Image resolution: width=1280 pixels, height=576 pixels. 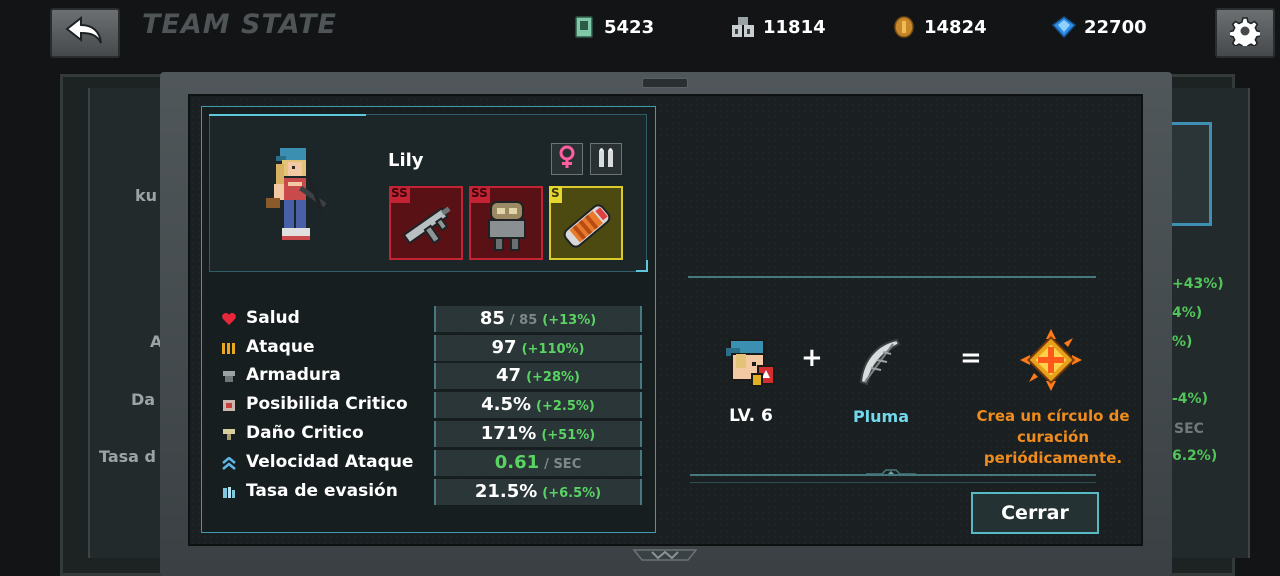 I want to click on female-icon, so click(x=567, y=159).